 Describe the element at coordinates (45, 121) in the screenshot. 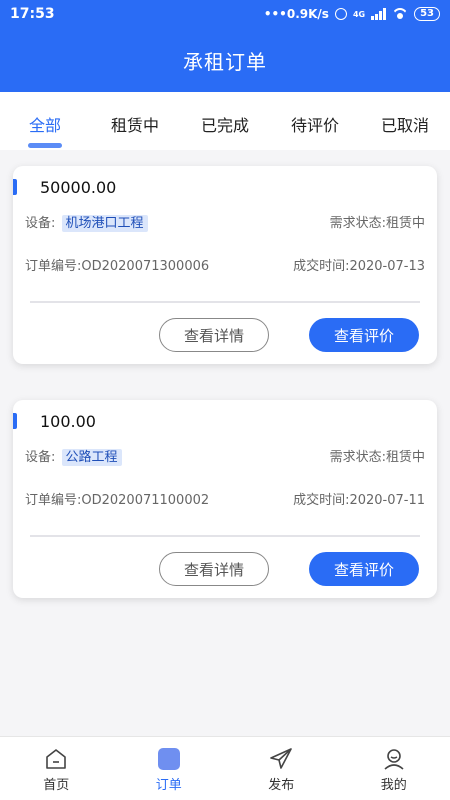

I see `tab-all: 全部` at that location.